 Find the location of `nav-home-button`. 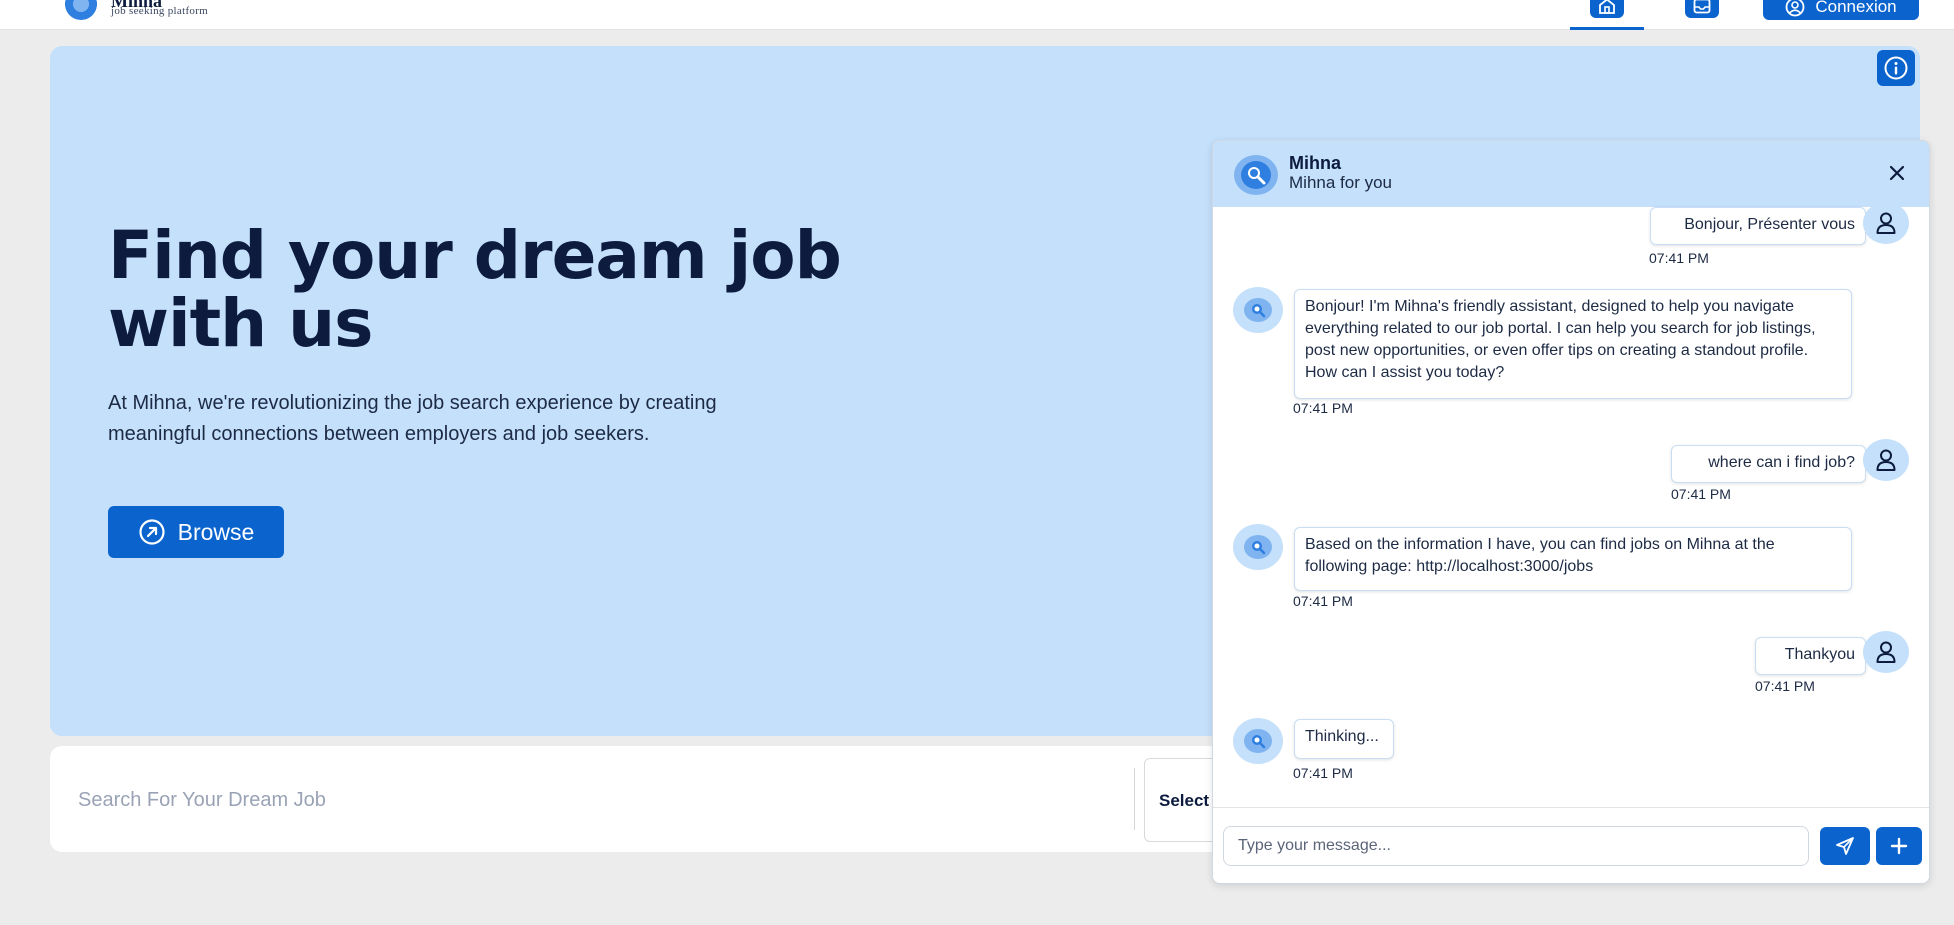

nav-home-button is located at coordinates (1607, 9).